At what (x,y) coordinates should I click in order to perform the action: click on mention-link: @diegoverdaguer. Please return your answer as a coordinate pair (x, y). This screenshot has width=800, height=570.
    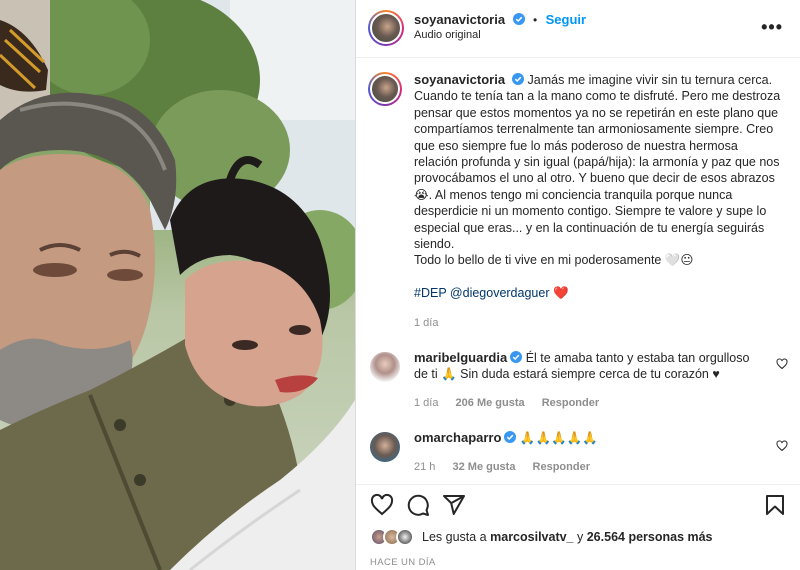
    Looking at the image, I should click on (500, 293).